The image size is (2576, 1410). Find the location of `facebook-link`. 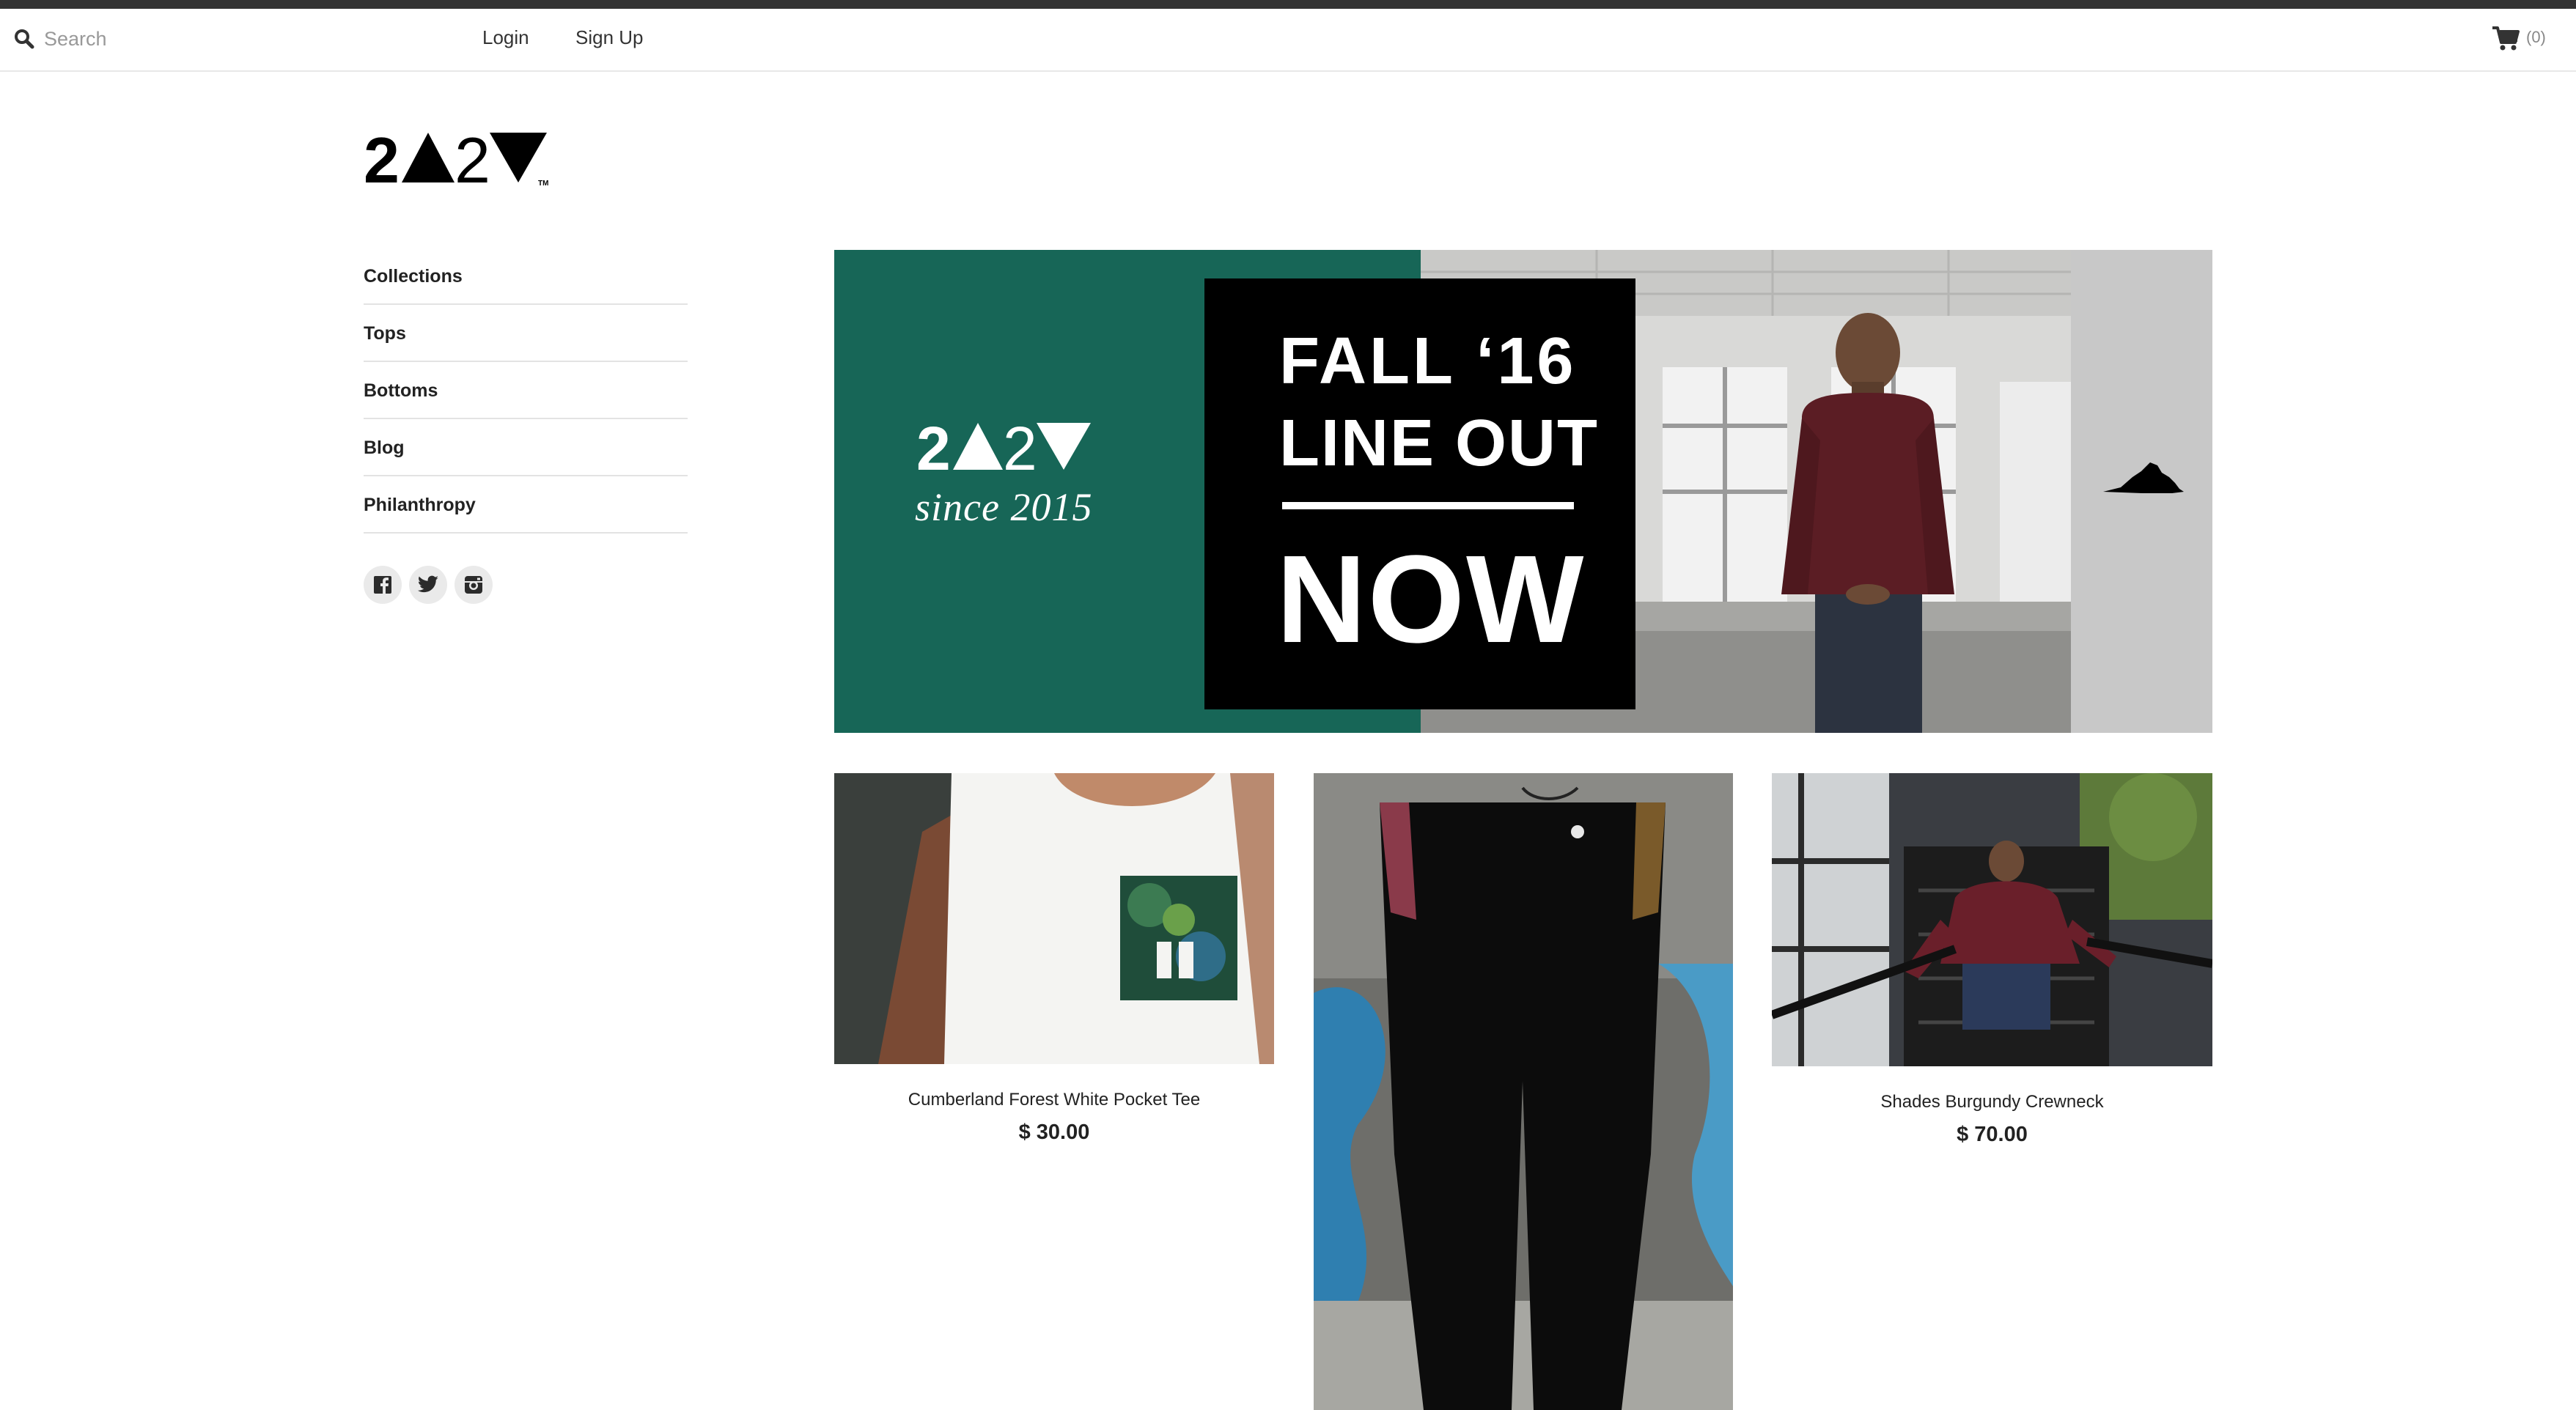

facebook-link is located at coordinates (383, 585).